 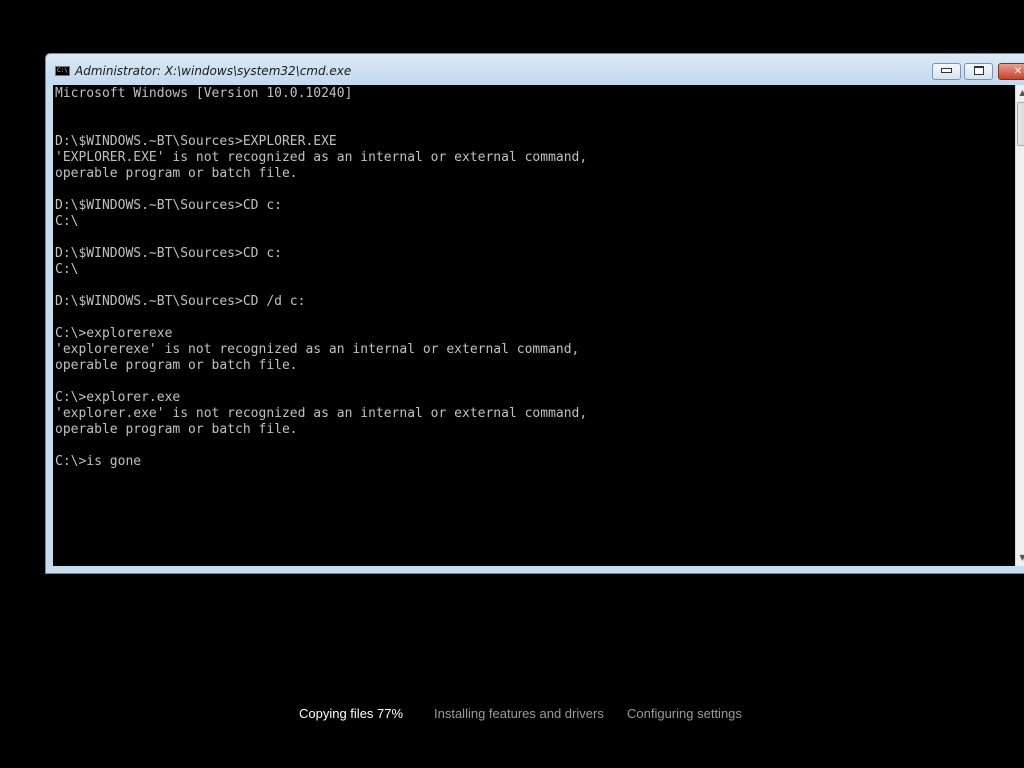 What do you see at coordinates (351, 713) in the screenshot?
I see `step-copying-files: Copying files 77%` at bounding box center [351, 713].